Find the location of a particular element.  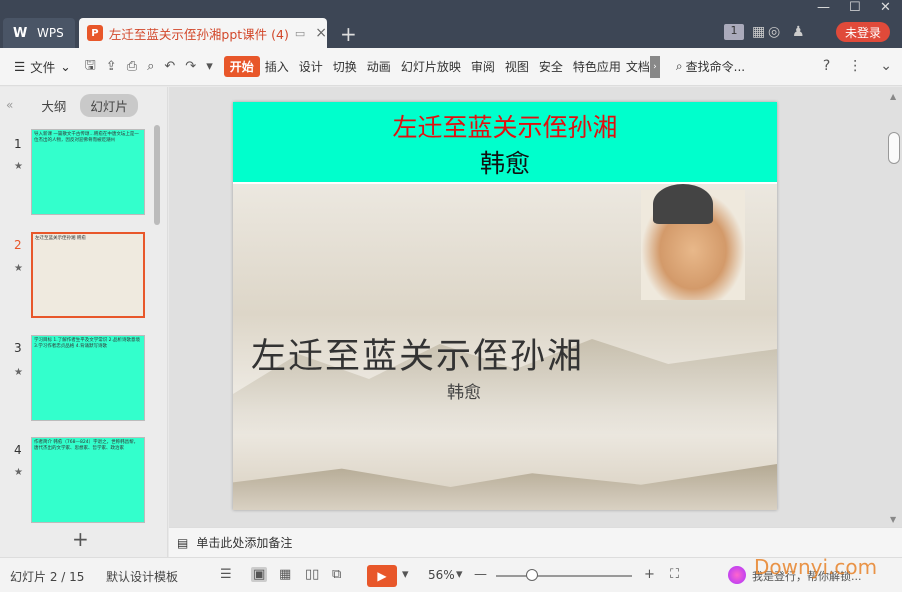

tab-outline: 大纲 is located at coordinates (53, 105).